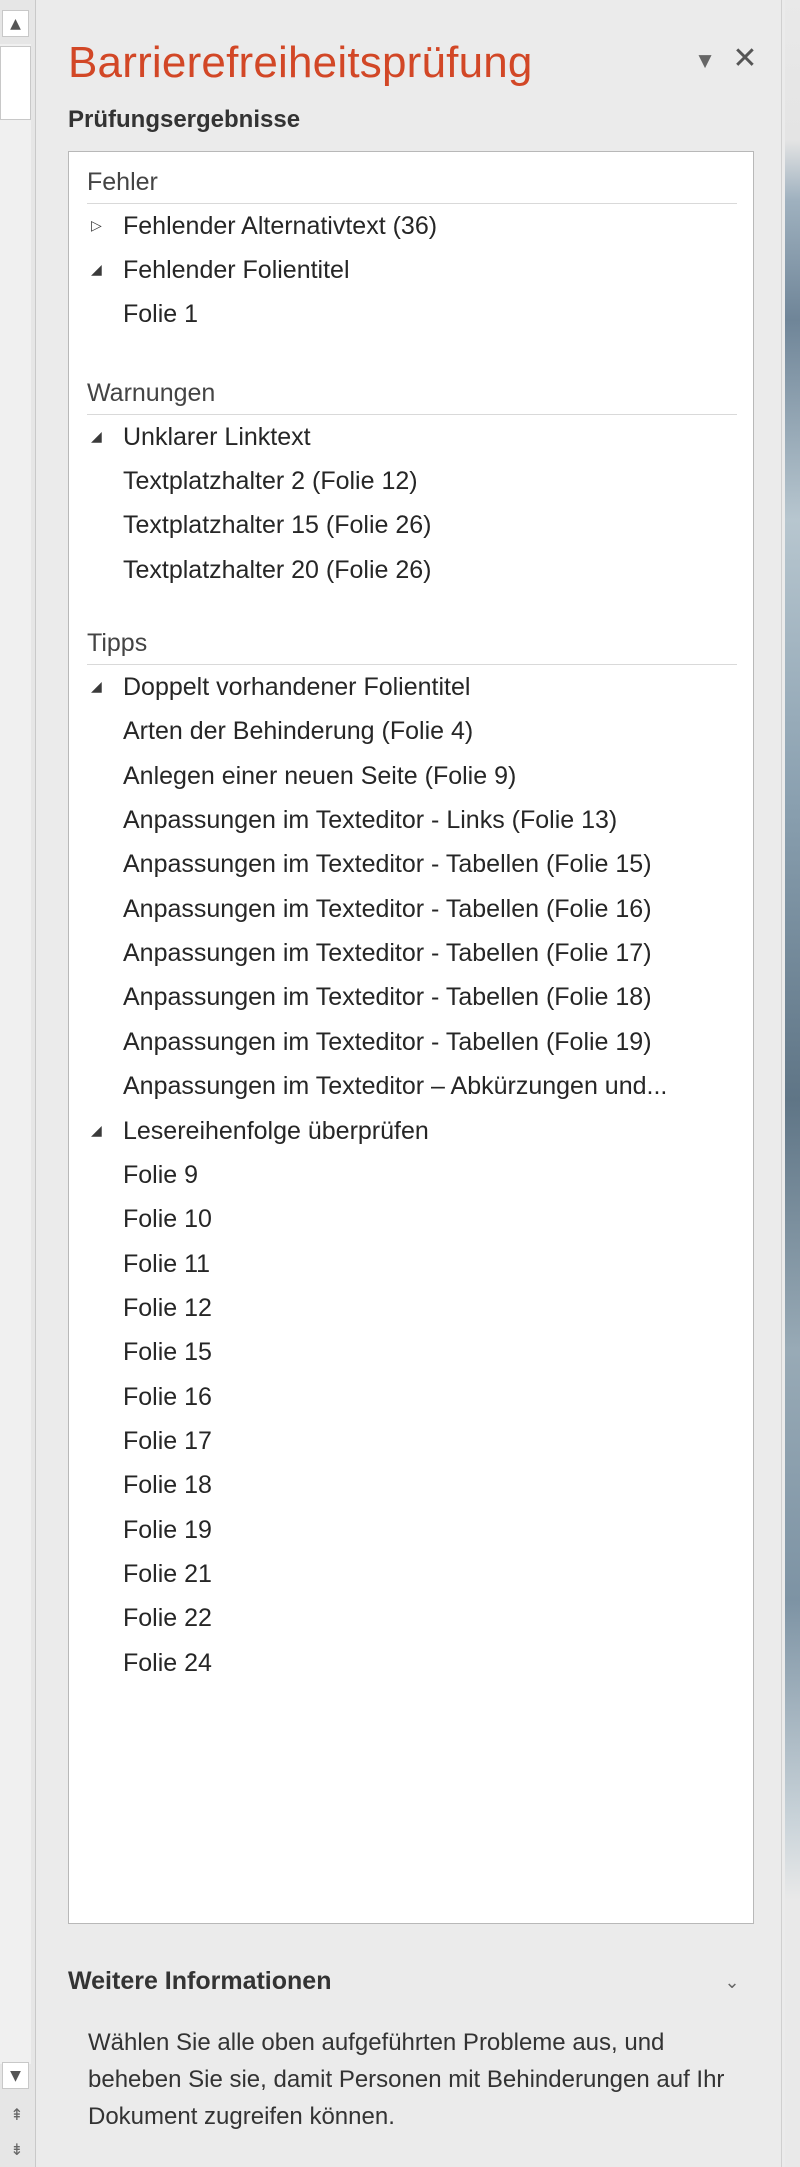 Image resolution: width=800 pixels, height=2167 pixels. Describe the element at coordinates (705, 61) in the screenshot. I see `dropdown-caret-icon: ▼` at that location.